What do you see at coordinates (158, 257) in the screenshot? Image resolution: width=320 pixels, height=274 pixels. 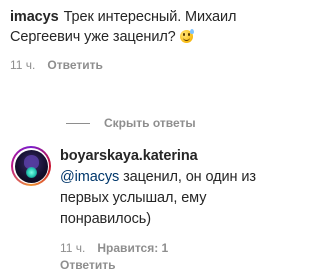 I see `reply-meta: 11 ч. Нравится: 1 Ответить` at bounding box center [158, 257].